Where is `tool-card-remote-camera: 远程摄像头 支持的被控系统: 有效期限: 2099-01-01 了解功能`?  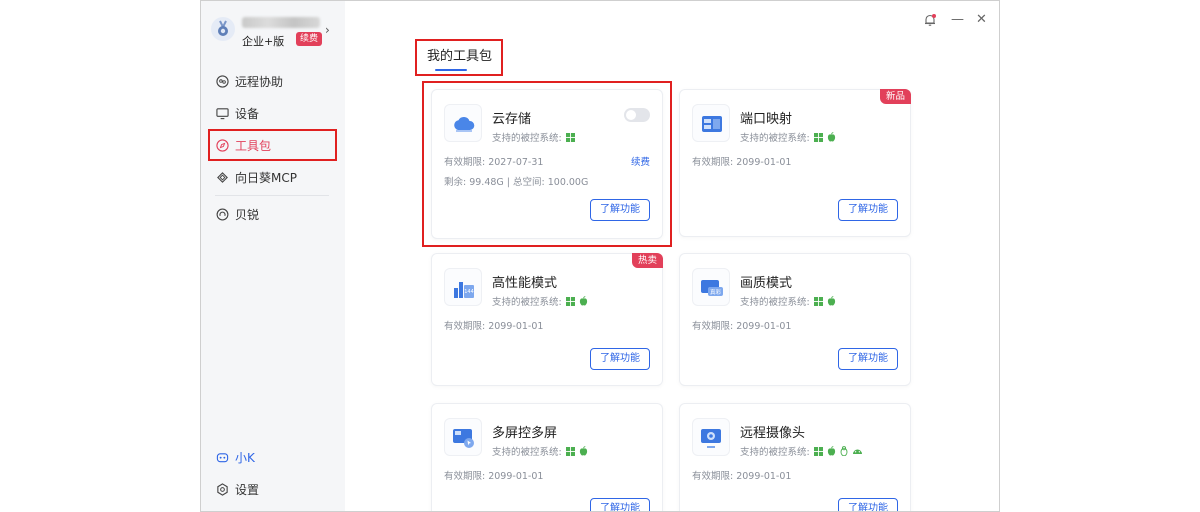 tool-card-remote-camera: 远程摄像头 支持的被控系统: 有效期限: 2099-01-01 了解功能 is located at coordinates (795, 457).